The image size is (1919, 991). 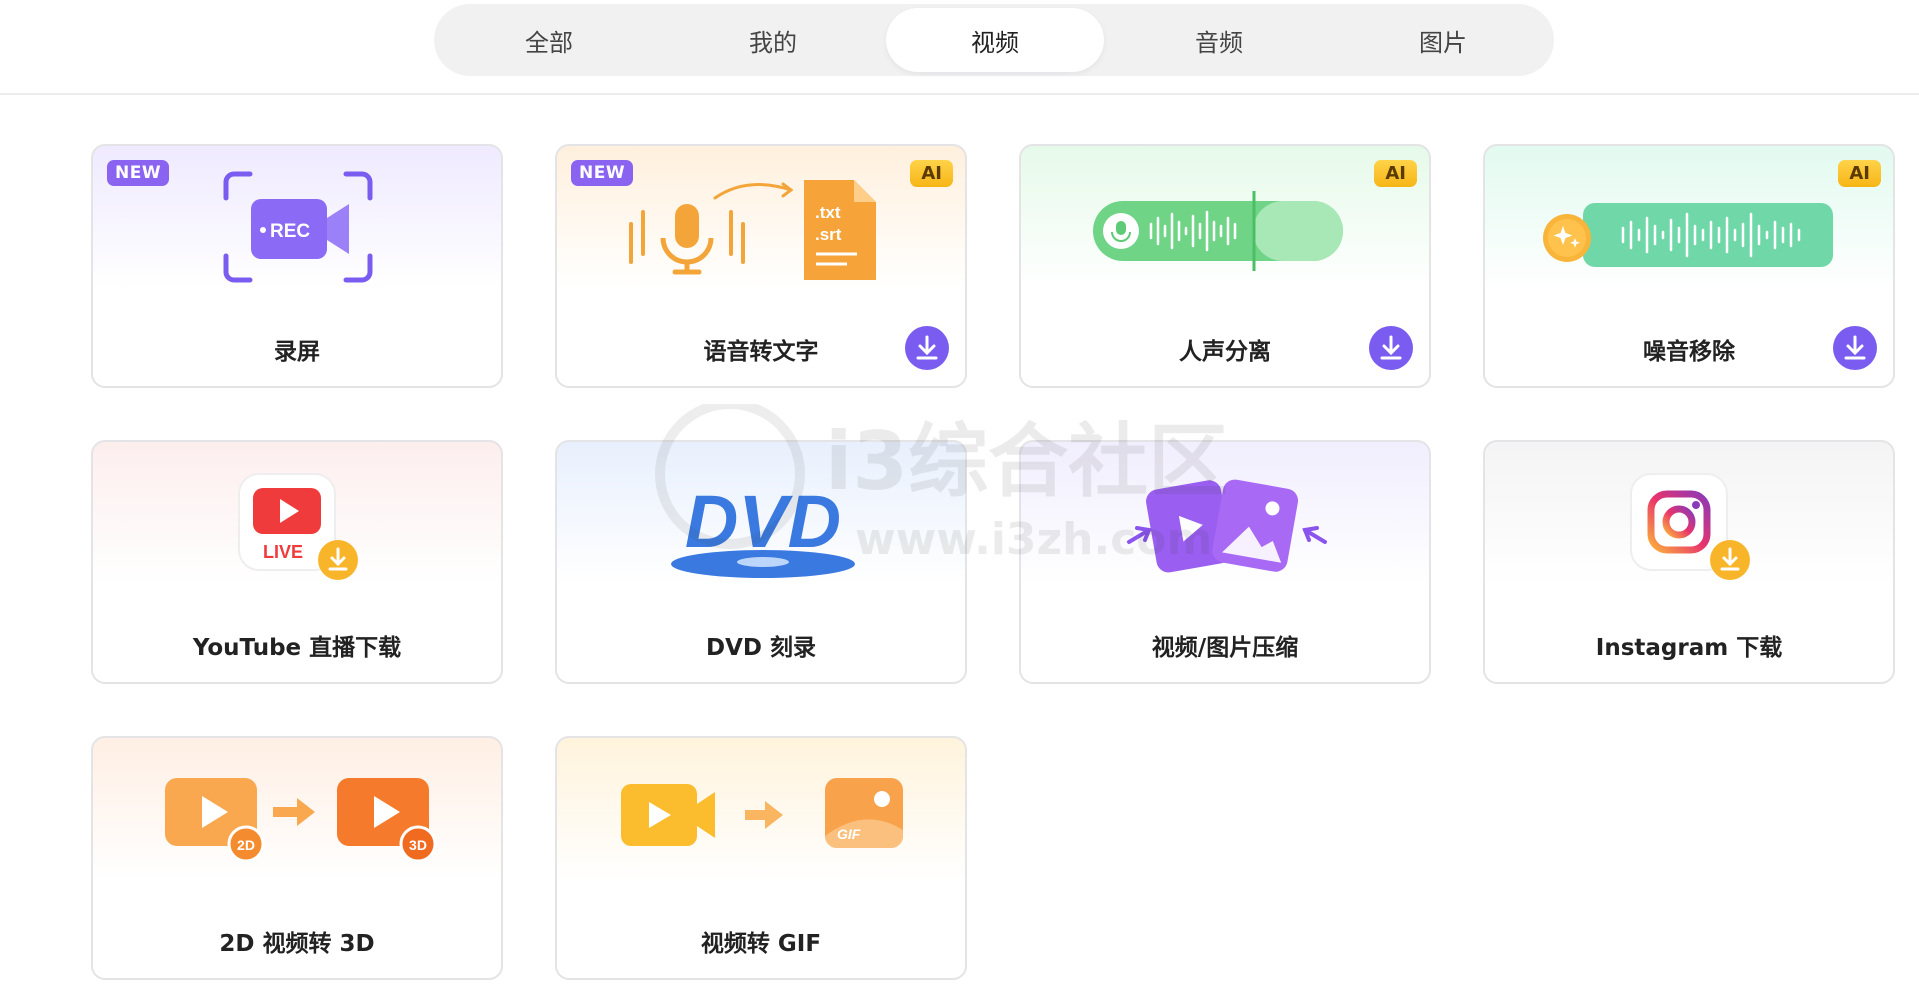 What do you see at coordinates (849, 834) in the screenshot?
I see `gif-text: GIF` at bounding box center [849, 834].